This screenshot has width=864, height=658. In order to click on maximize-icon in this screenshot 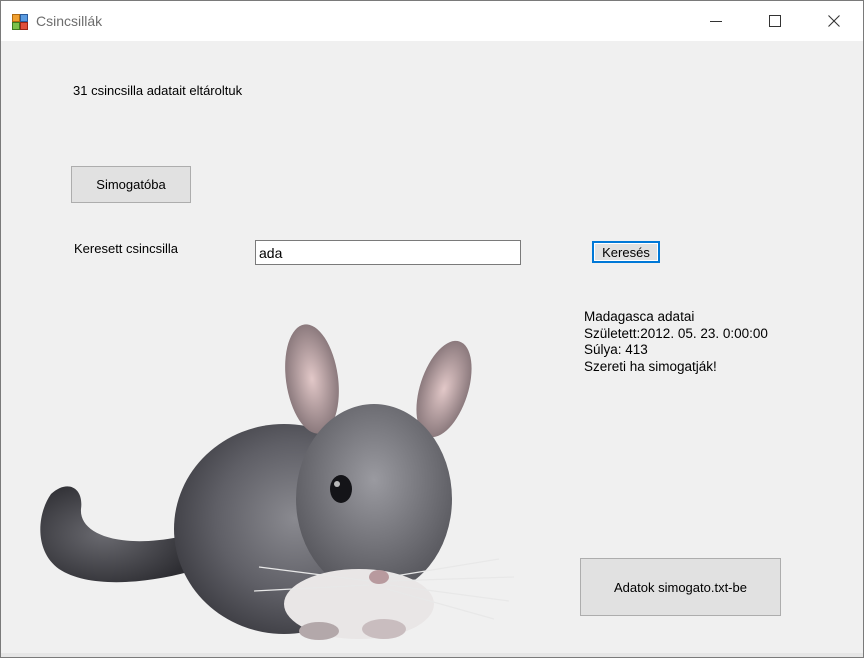, I will do `click(775, 21)`.